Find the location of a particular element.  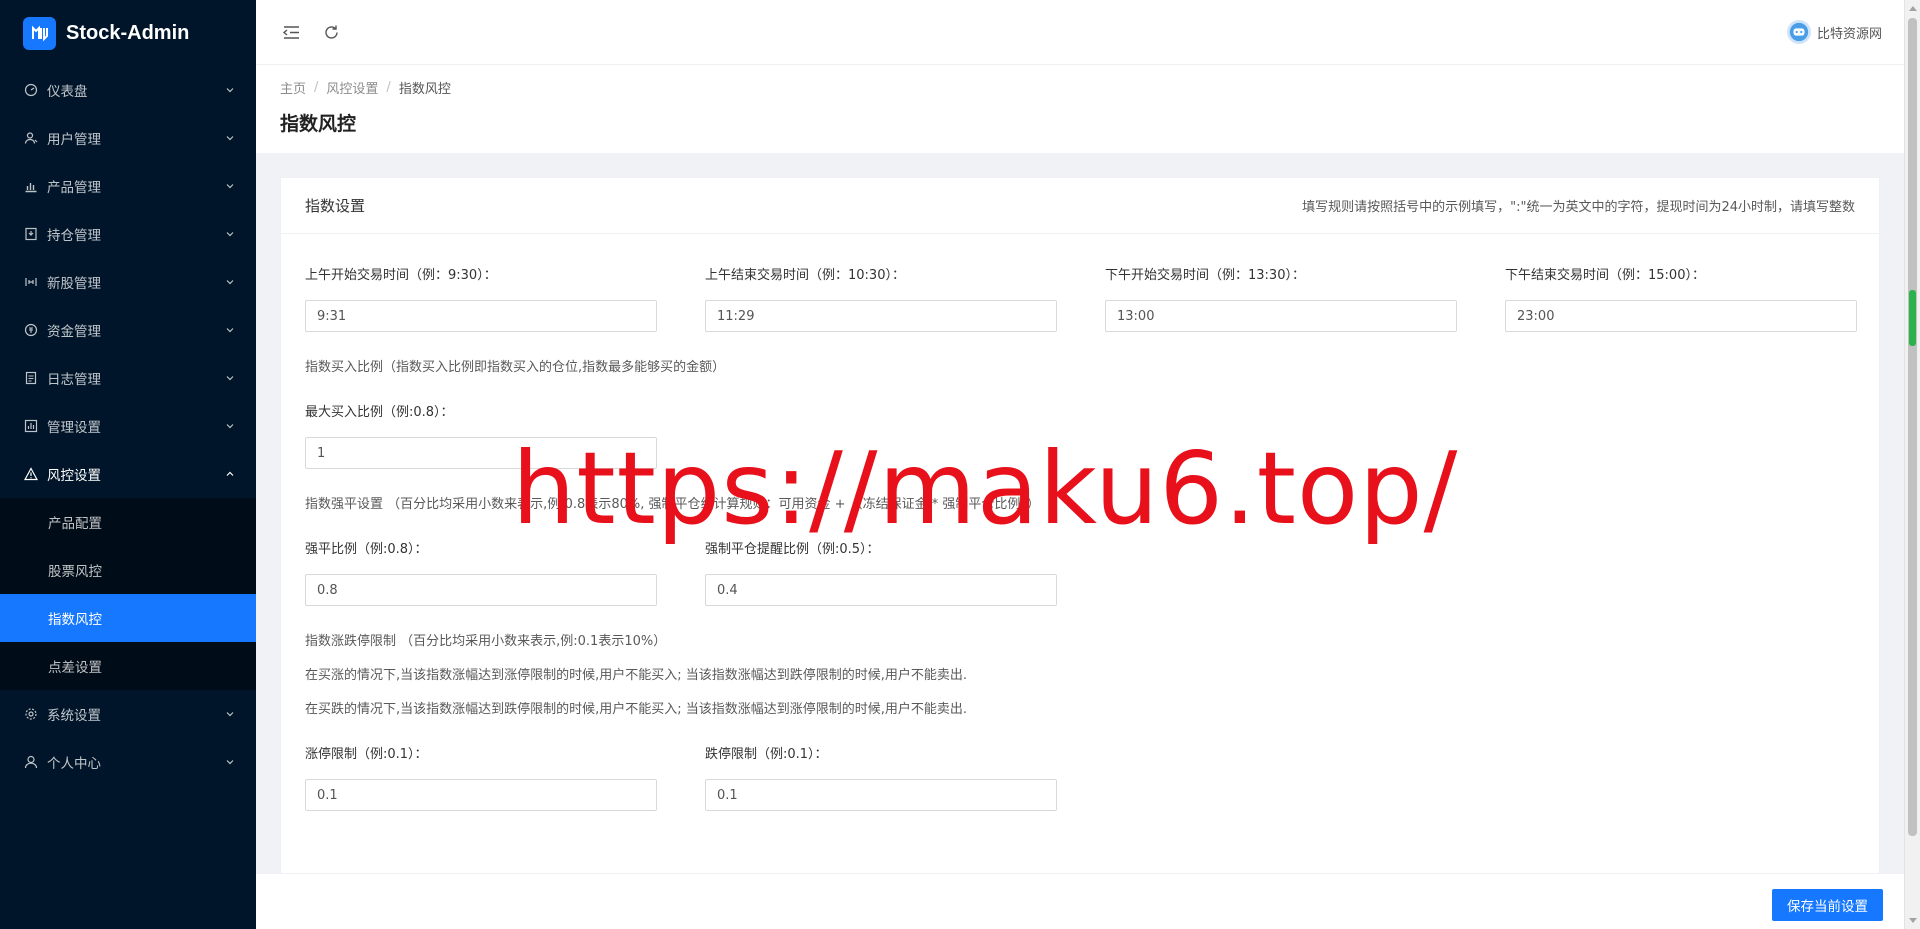

limit-up-label: 涨停限制（例:0.1）： is located at coordinates (366, 754).